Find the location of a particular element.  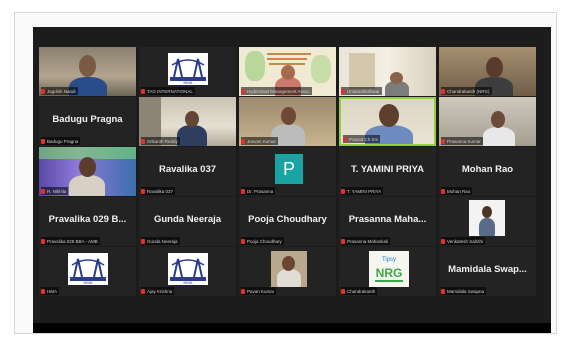

participant-tile: Tipsy NRG Chandrakanth is located at coordinates (387, 271).